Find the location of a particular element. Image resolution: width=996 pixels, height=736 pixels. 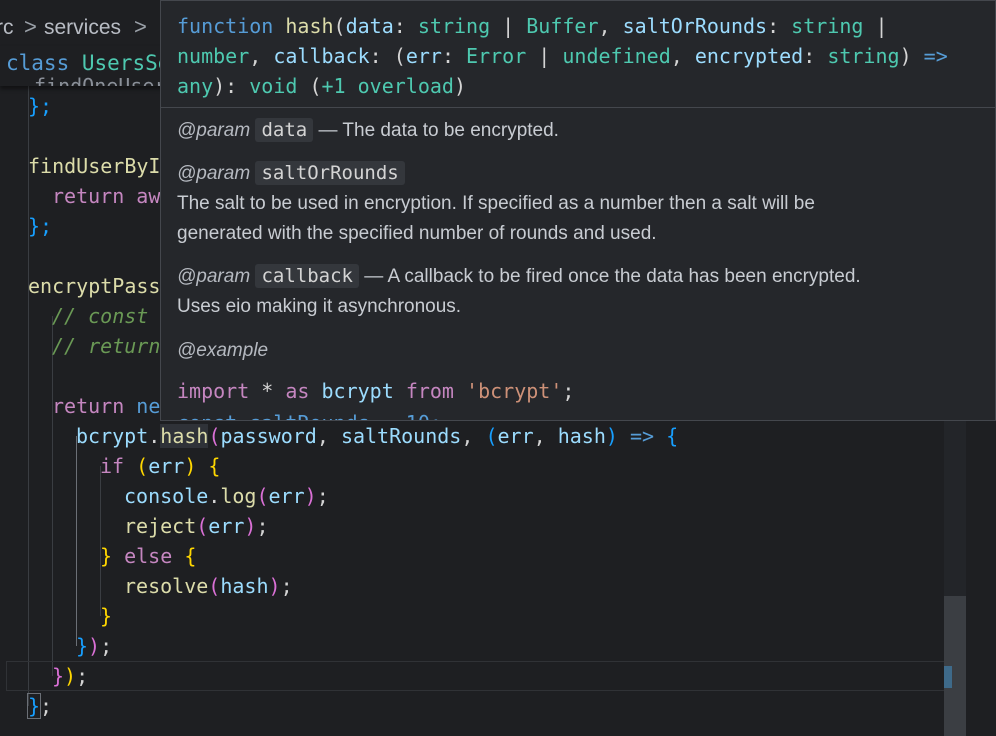

matched-bracket: } is located at coordinates (34, 706).